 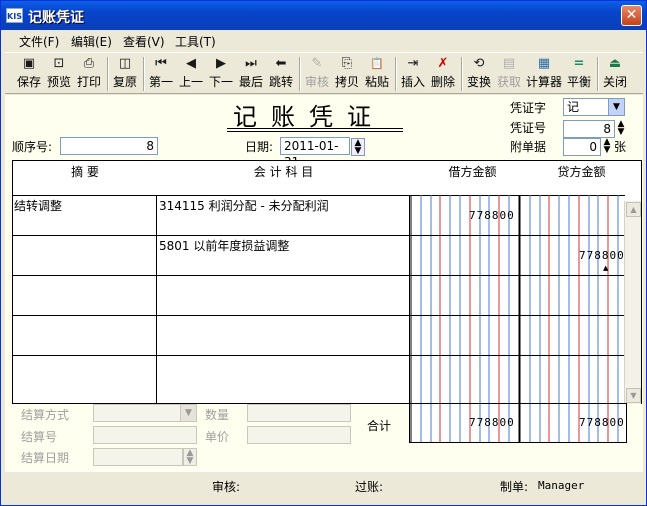 I want to click on menu-edit: 编辑(E), so click(x=91, y=41).